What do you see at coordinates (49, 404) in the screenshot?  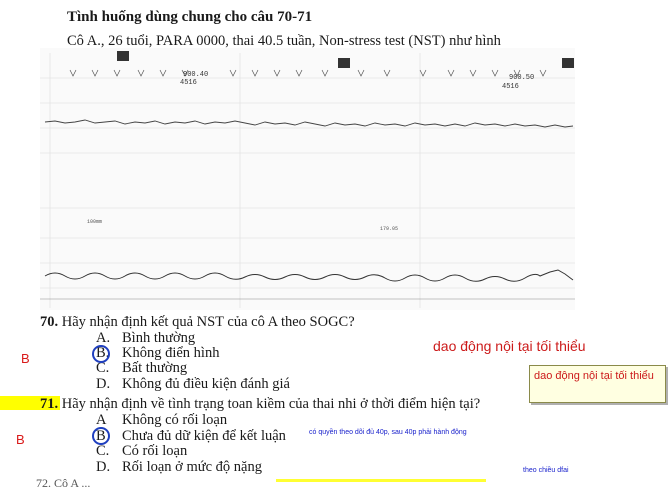 I see `question-71-number: 71.` at bounding box center [49, 404].